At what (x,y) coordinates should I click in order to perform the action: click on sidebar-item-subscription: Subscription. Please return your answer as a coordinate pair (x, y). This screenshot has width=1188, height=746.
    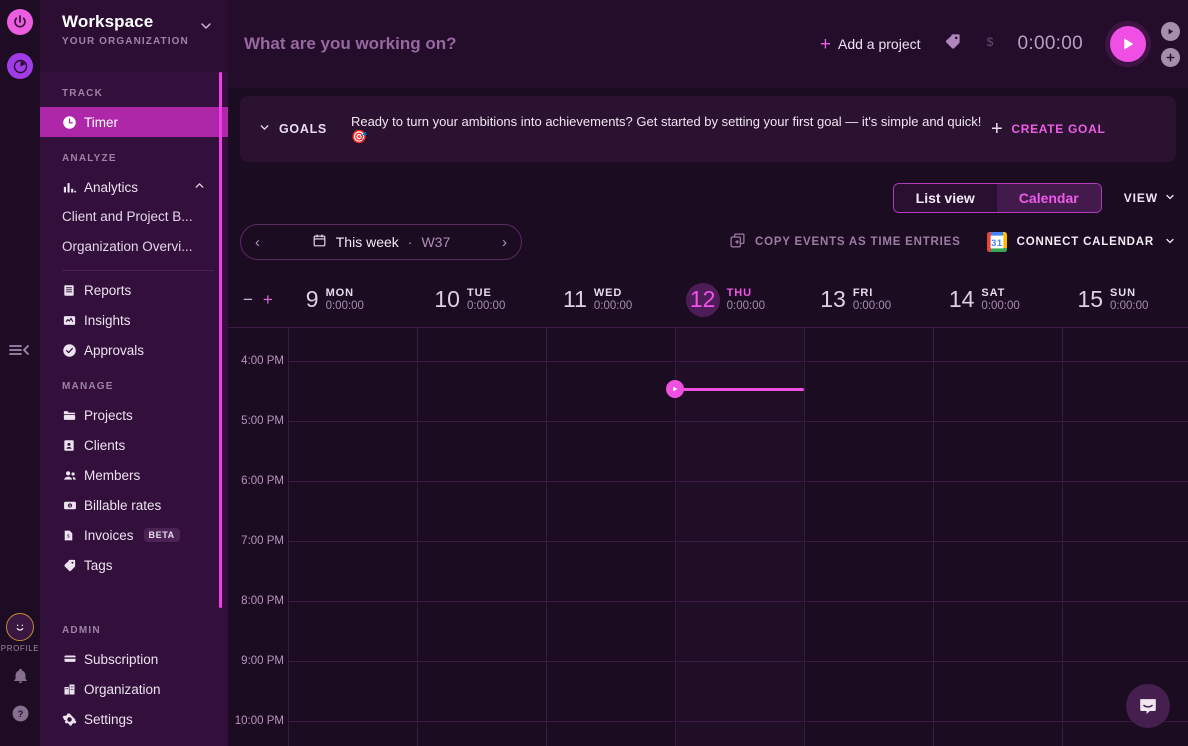
    Looking at the image, I should click on (134, 659).